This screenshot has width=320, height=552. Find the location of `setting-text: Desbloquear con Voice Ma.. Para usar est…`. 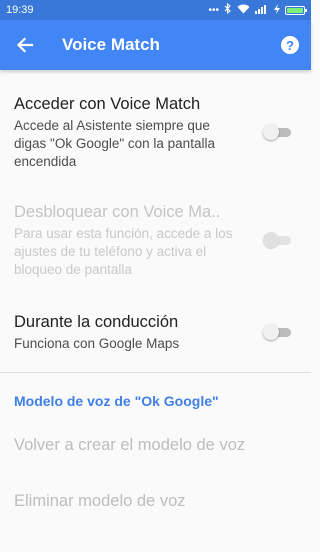

setting-text: Desbloquear con Voice Ma.. Para usar est… is located at coordinates (138, 240).